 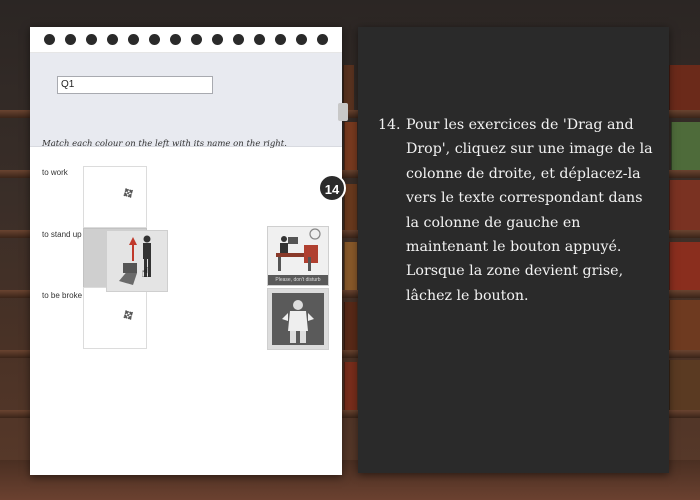 What do you see at coordinates (115, 197) in the screenshot?
I see `dropzone-1: ✥` at bounding box center [115, 197].